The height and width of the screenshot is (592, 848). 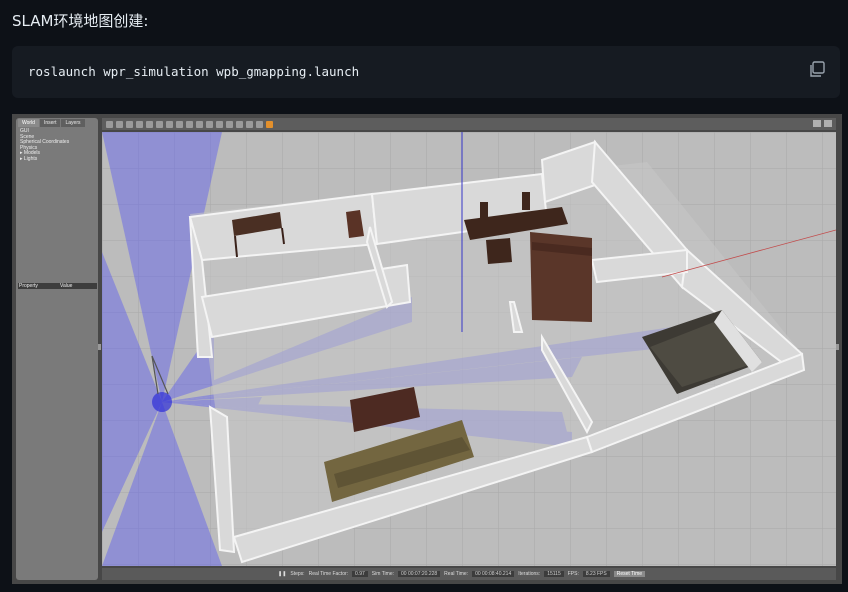 What do you see at coordinates (493, 574) in the screenshot?
I see `real-time-value: 00 00:08:40.214` at bounding box center [493, 574].